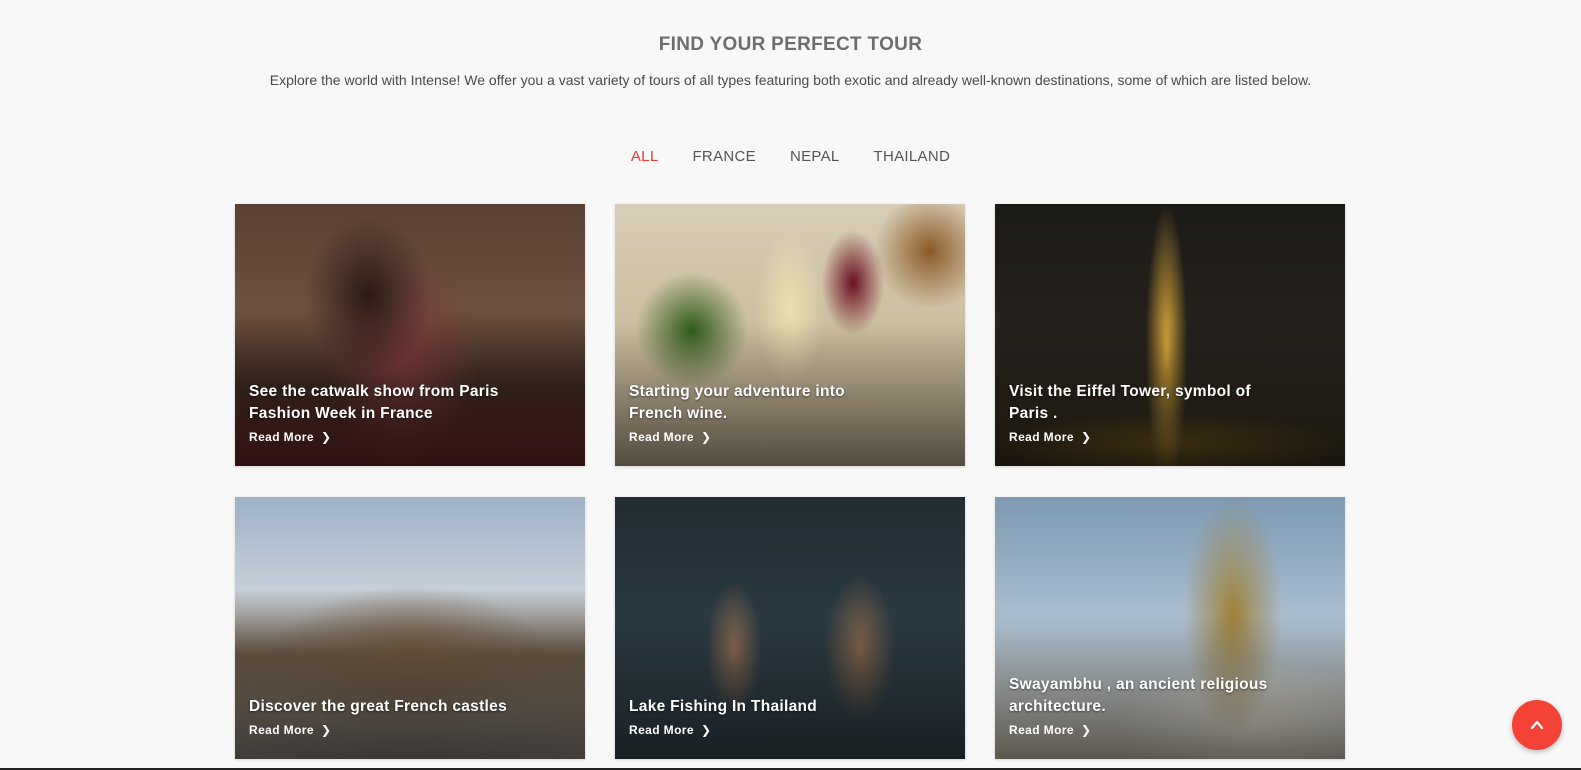  I want to click on filter-france: FRANCE, so click(723, 156).